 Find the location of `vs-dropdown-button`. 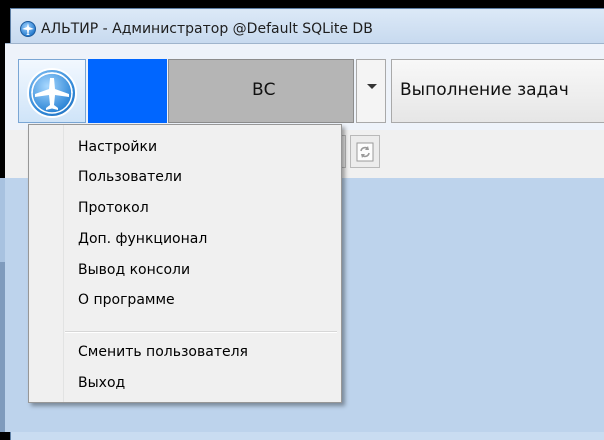

vs-dropdown-button is located at coordinates (371, 91).